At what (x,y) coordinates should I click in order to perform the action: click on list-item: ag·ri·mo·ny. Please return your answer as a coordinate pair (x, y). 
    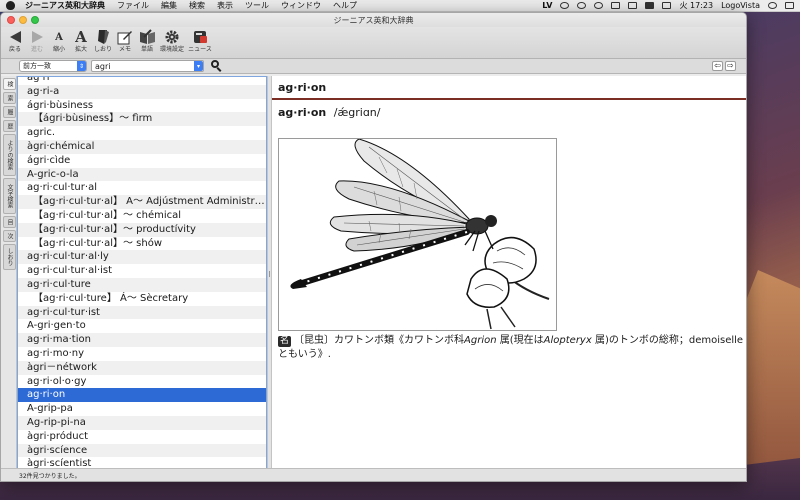
    Looking at the image, I should click on (142, 354).